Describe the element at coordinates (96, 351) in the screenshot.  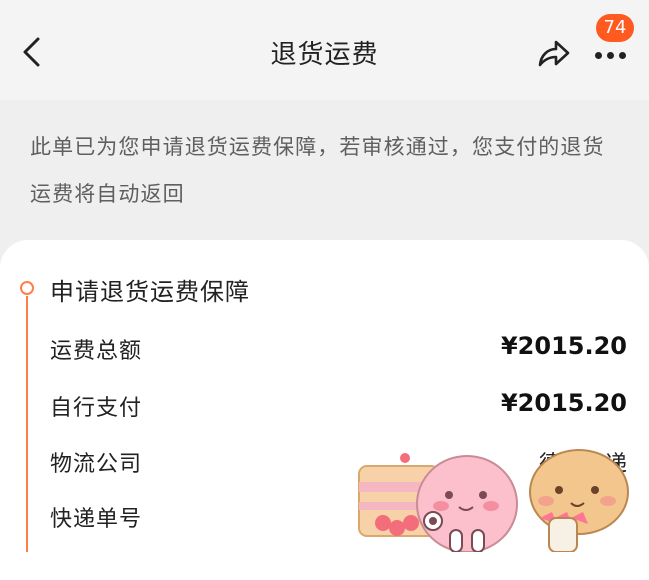
I see `freight-total-label: 运费总额` at that location.